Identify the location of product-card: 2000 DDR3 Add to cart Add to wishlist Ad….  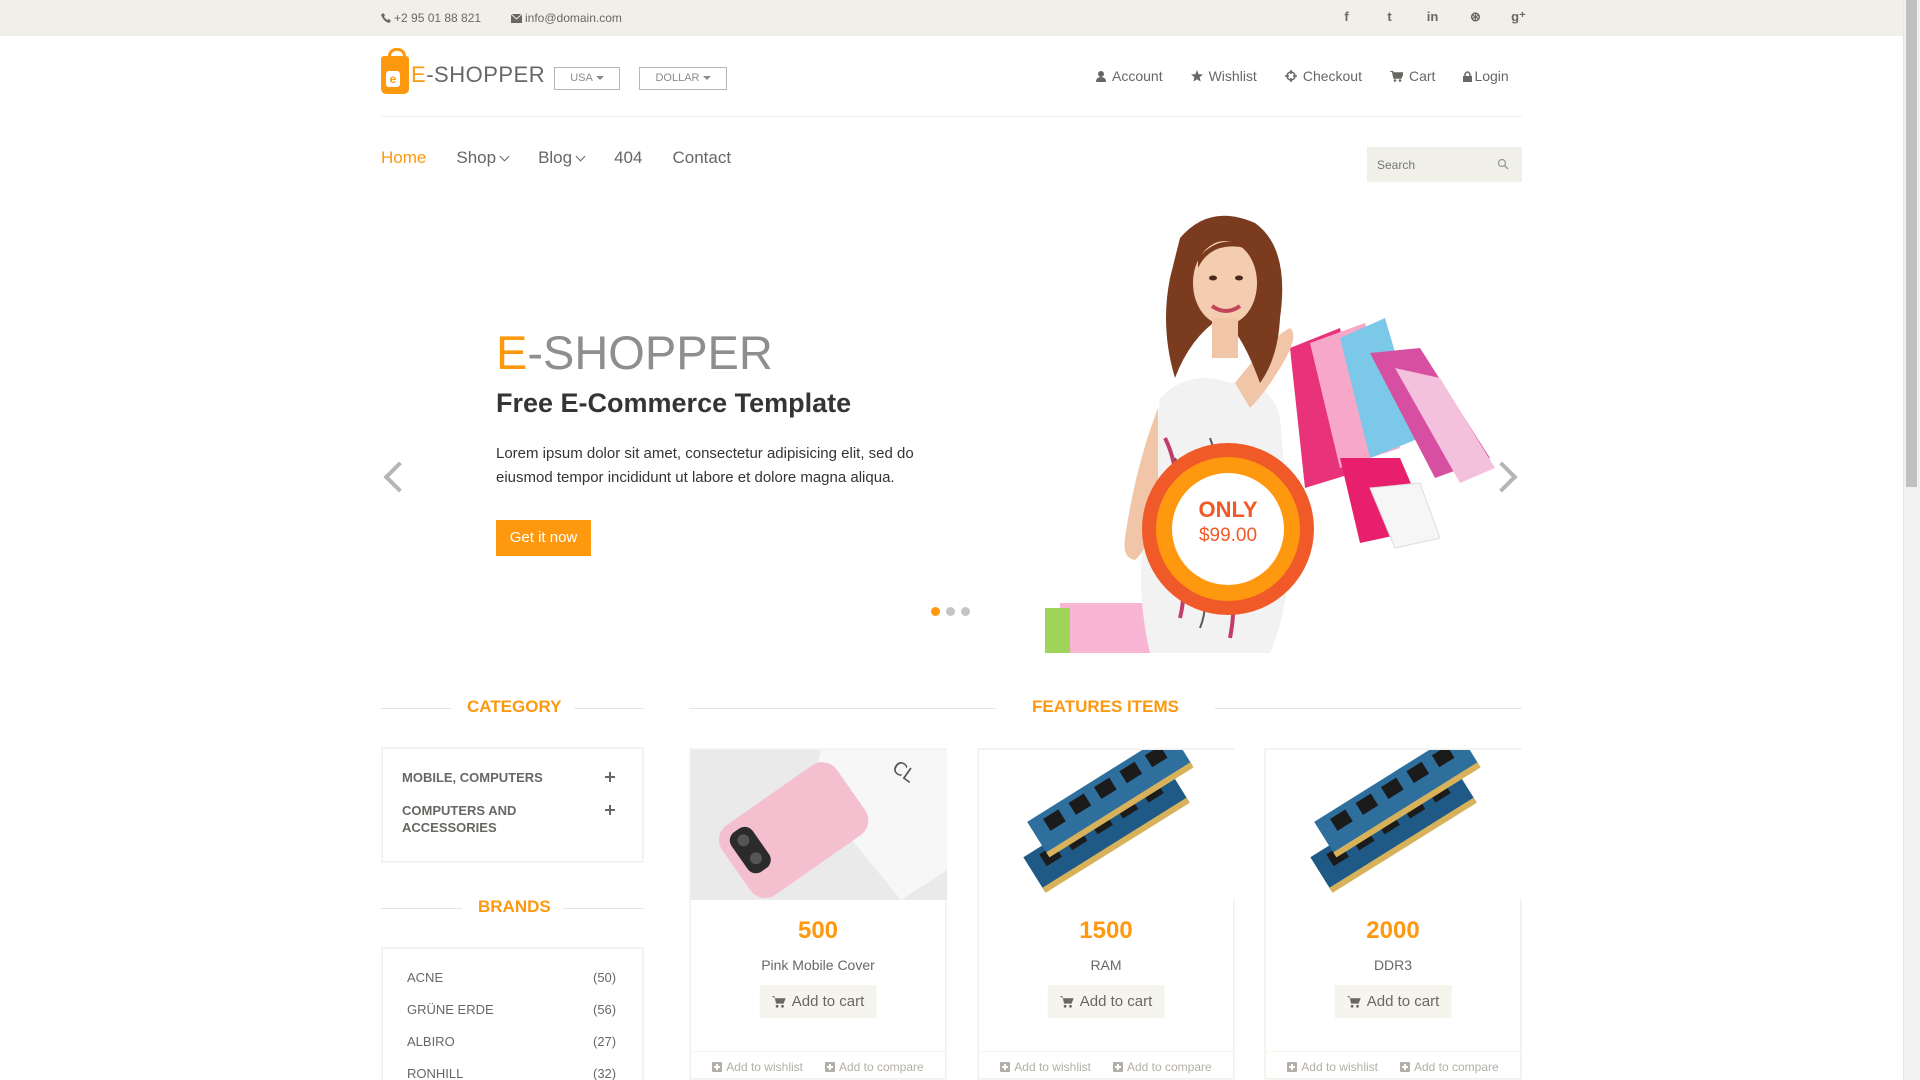
(1393, 914).